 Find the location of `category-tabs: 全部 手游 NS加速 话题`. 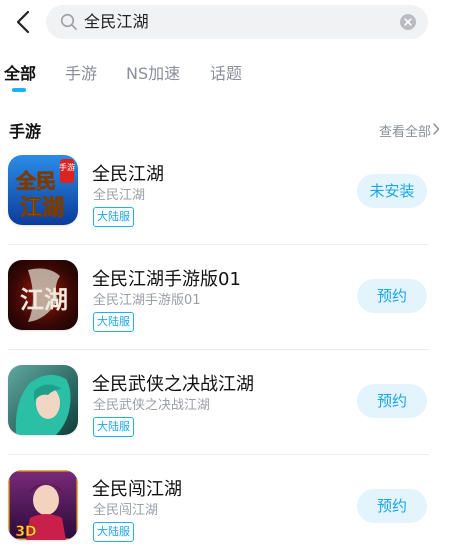

category-tabs: 全部 手游 NS加速 话题 is located at coordinates (224, 78).